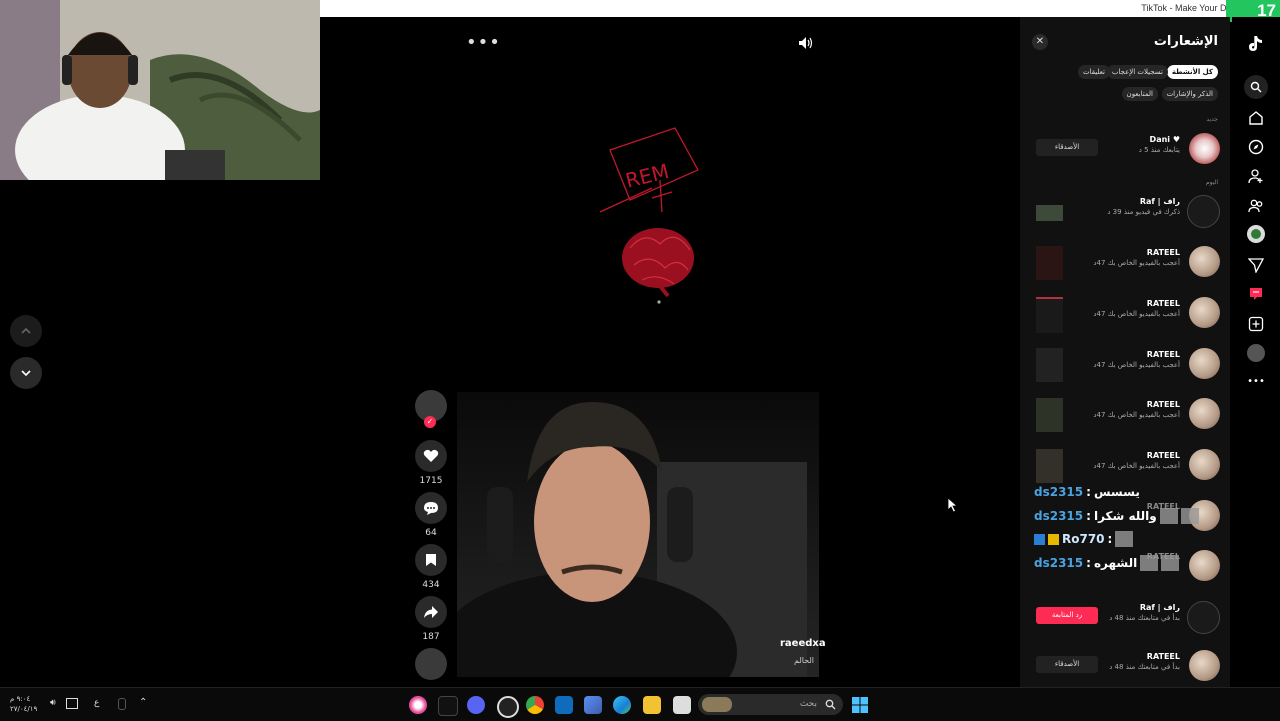 The image size is (1280, 721). What do you see at coordinates (430, 422) in the screenshot?
I see `follow-check-icon: ✓` at bounding box center [430, 422].